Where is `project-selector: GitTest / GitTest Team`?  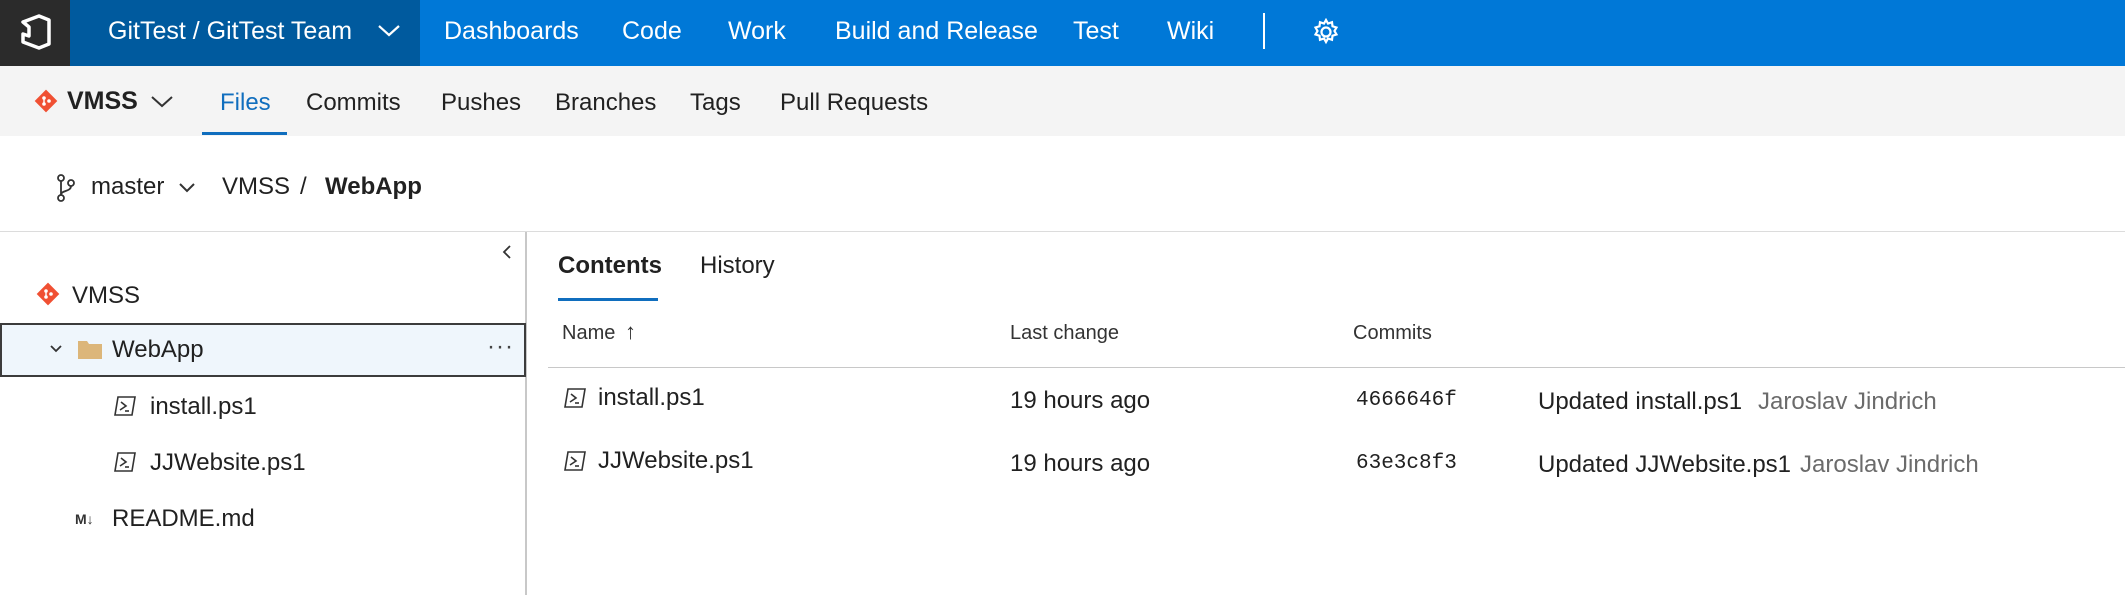 project-selector: GitTest / GitTest Team is located at coordinates (245, 33).